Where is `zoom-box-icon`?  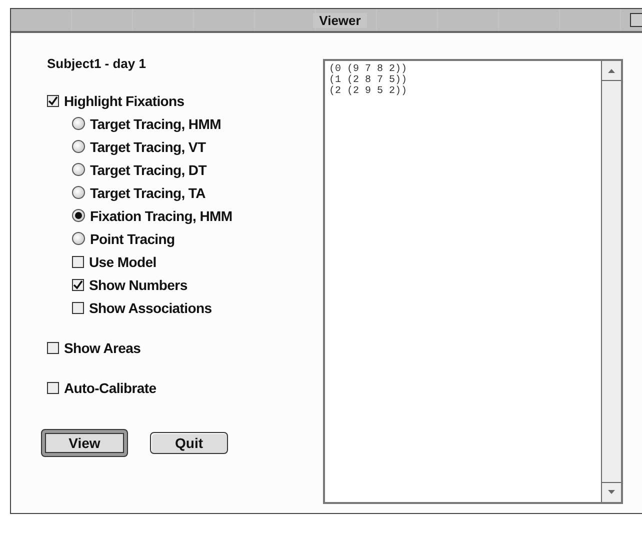
zoom-box-icon is located at coordinates (636, 20).